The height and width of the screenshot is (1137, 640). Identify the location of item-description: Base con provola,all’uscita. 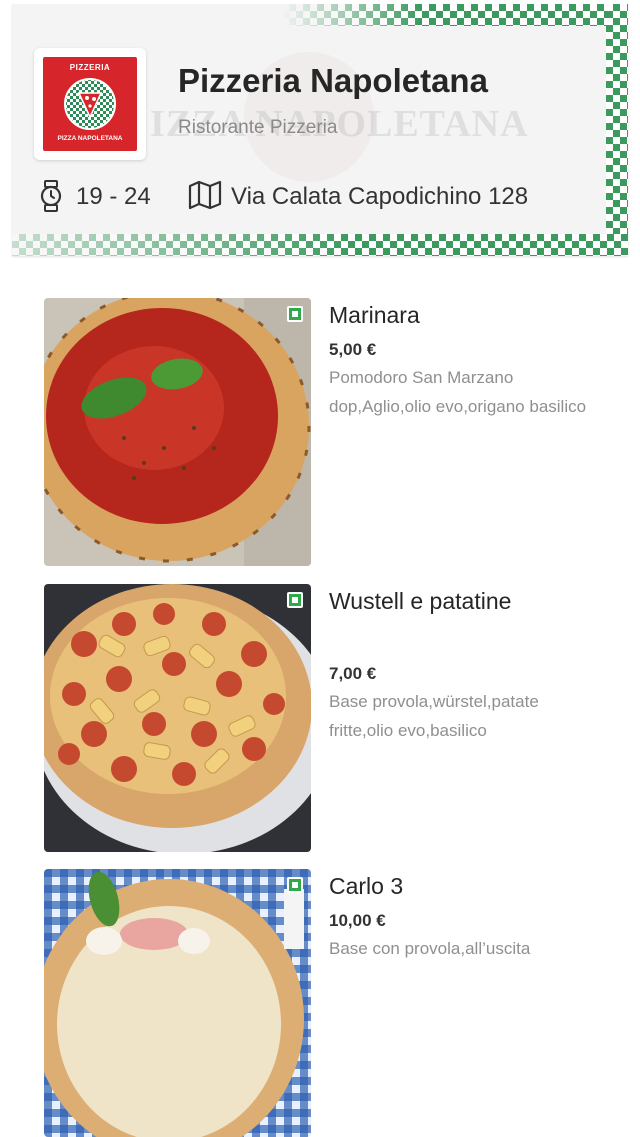
(430, 948).